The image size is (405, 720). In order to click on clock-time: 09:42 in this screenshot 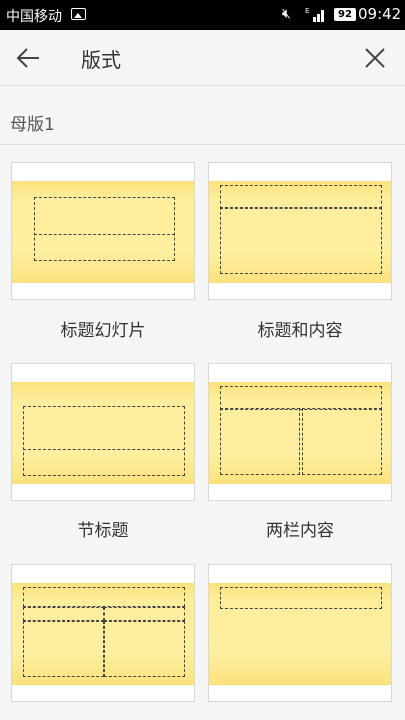, I will do `click(380, 14)`.